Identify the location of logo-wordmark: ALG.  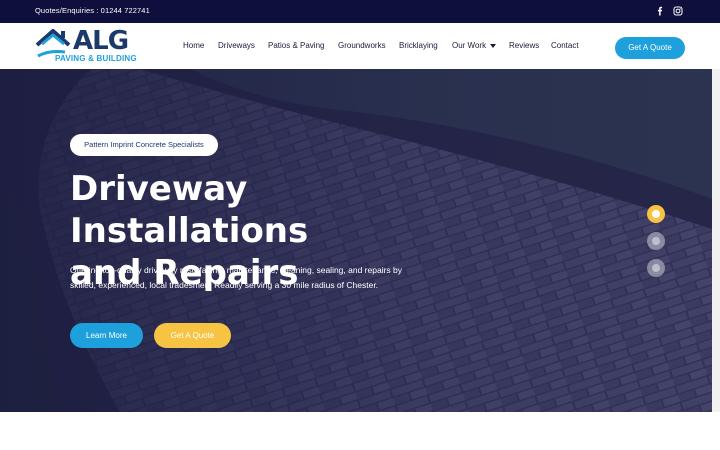
(101, 41).